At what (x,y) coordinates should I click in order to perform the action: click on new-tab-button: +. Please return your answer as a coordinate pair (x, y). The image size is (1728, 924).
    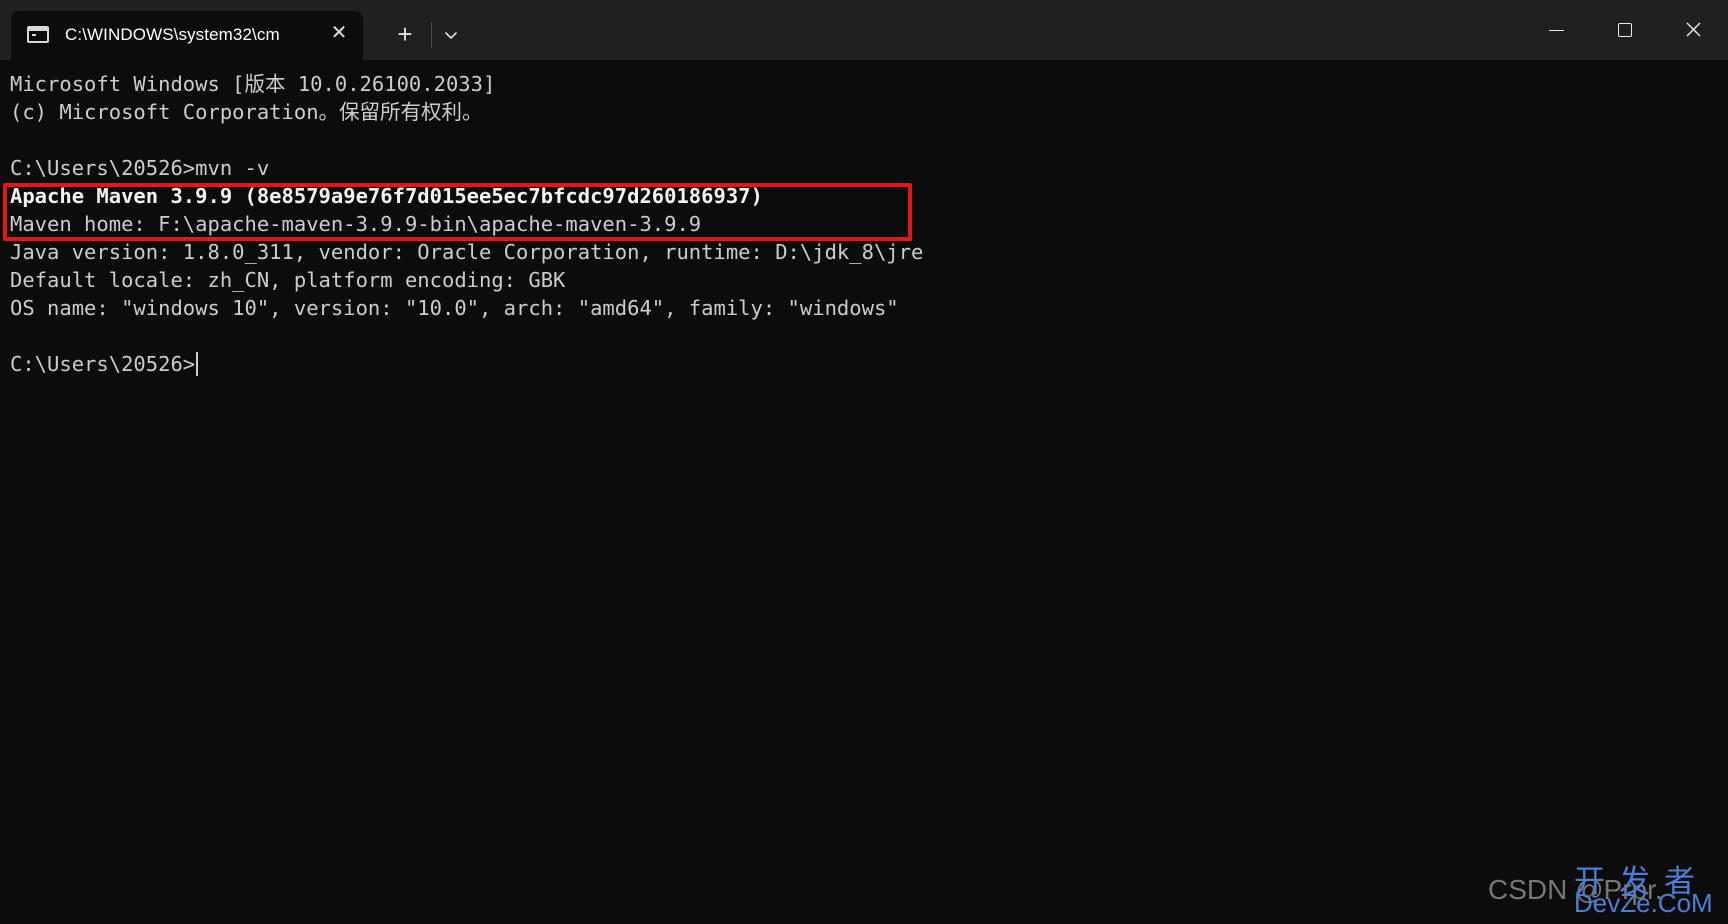
    Looking at the image, I should click on (405, 34).